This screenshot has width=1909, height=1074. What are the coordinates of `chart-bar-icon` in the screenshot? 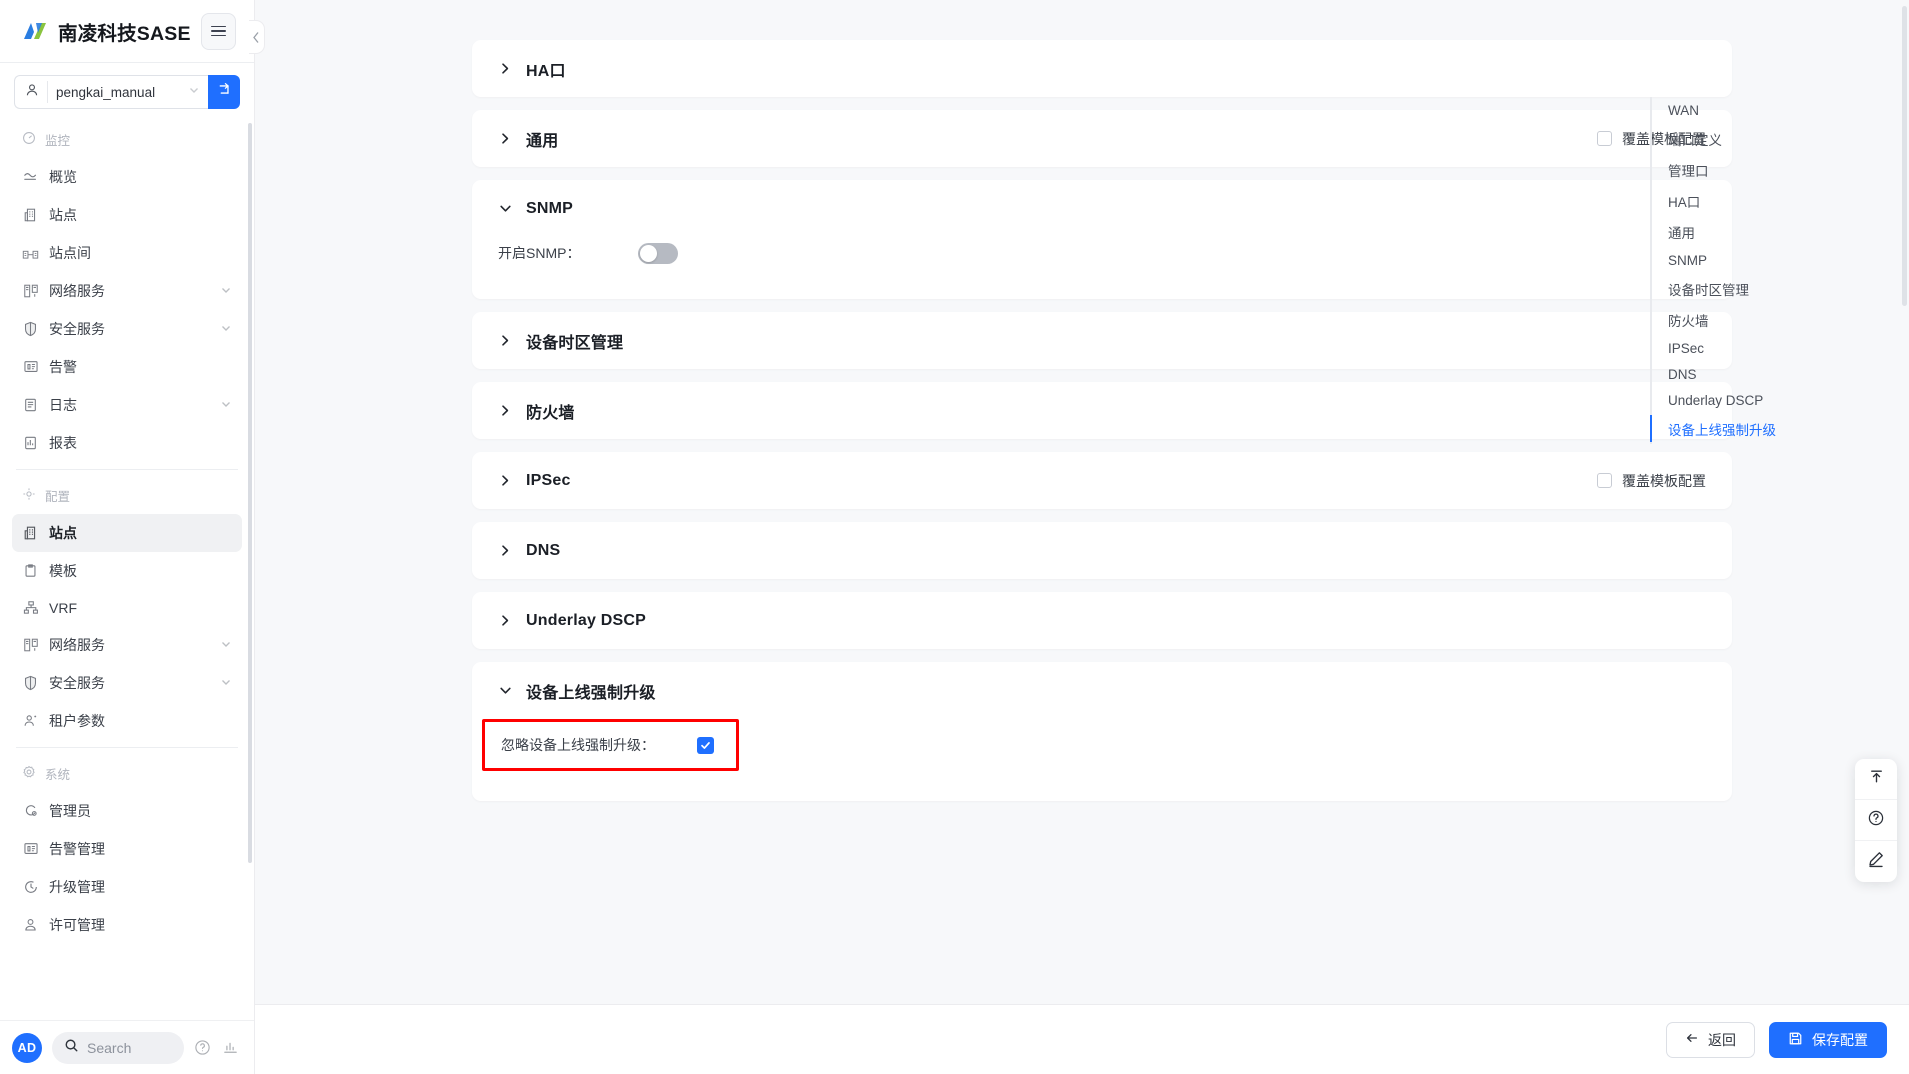 It's located at (231, 1047).